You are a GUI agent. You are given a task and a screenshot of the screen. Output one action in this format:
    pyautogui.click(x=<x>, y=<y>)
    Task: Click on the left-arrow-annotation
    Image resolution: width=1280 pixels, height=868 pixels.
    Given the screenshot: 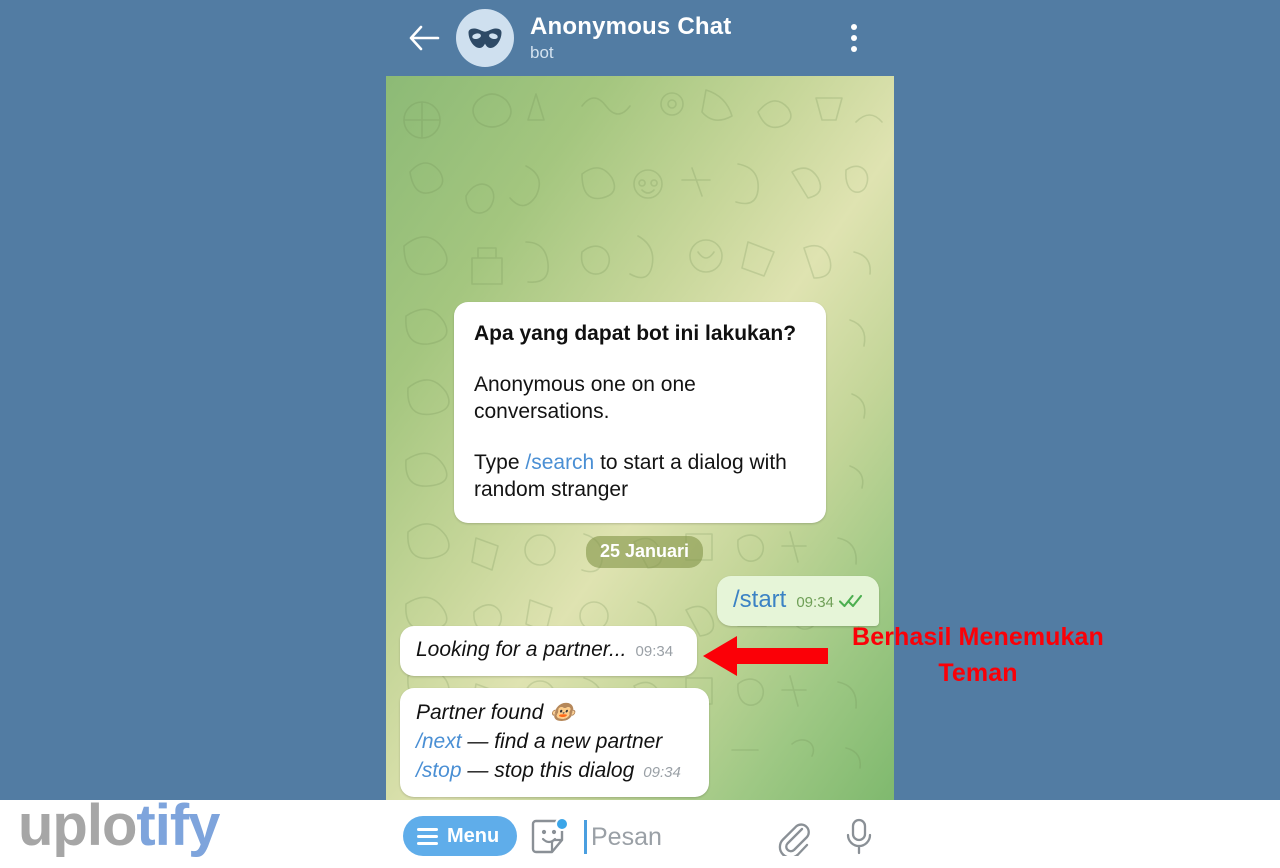 What is the action you would take?
    pyautogui.click(x=765, y=656)
    